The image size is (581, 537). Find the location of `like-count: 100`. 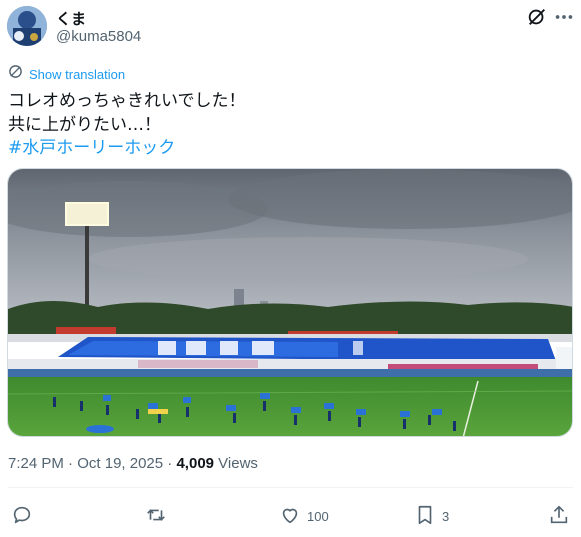

like-count: 100 is located at coordinates (318, 516).